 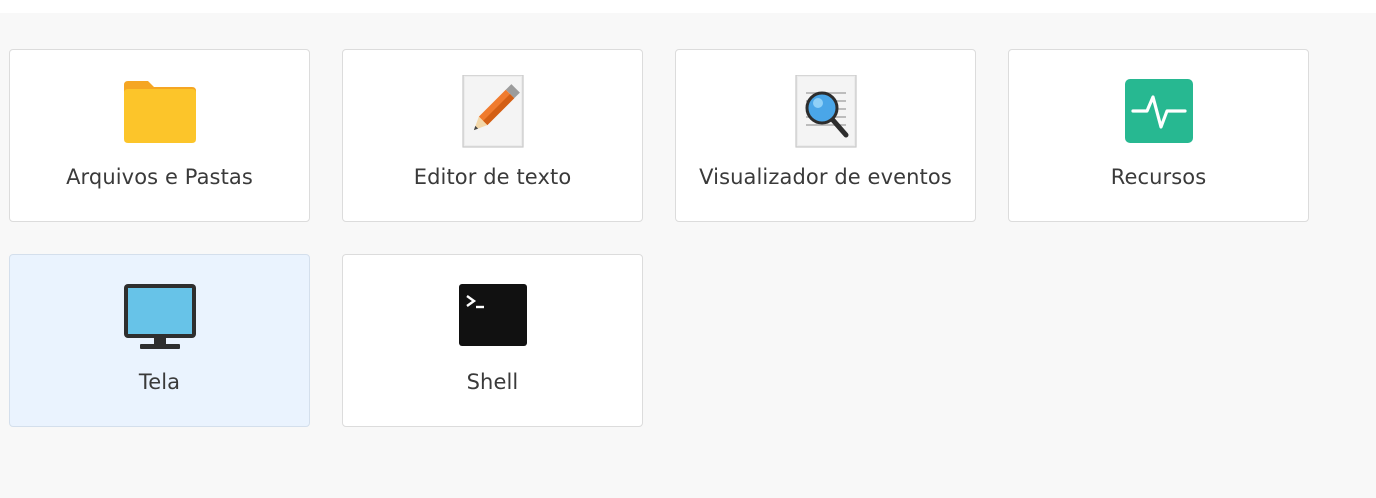 I want to click on app-tile-text-editor: Editor de texto, so click(x=492, y=135).